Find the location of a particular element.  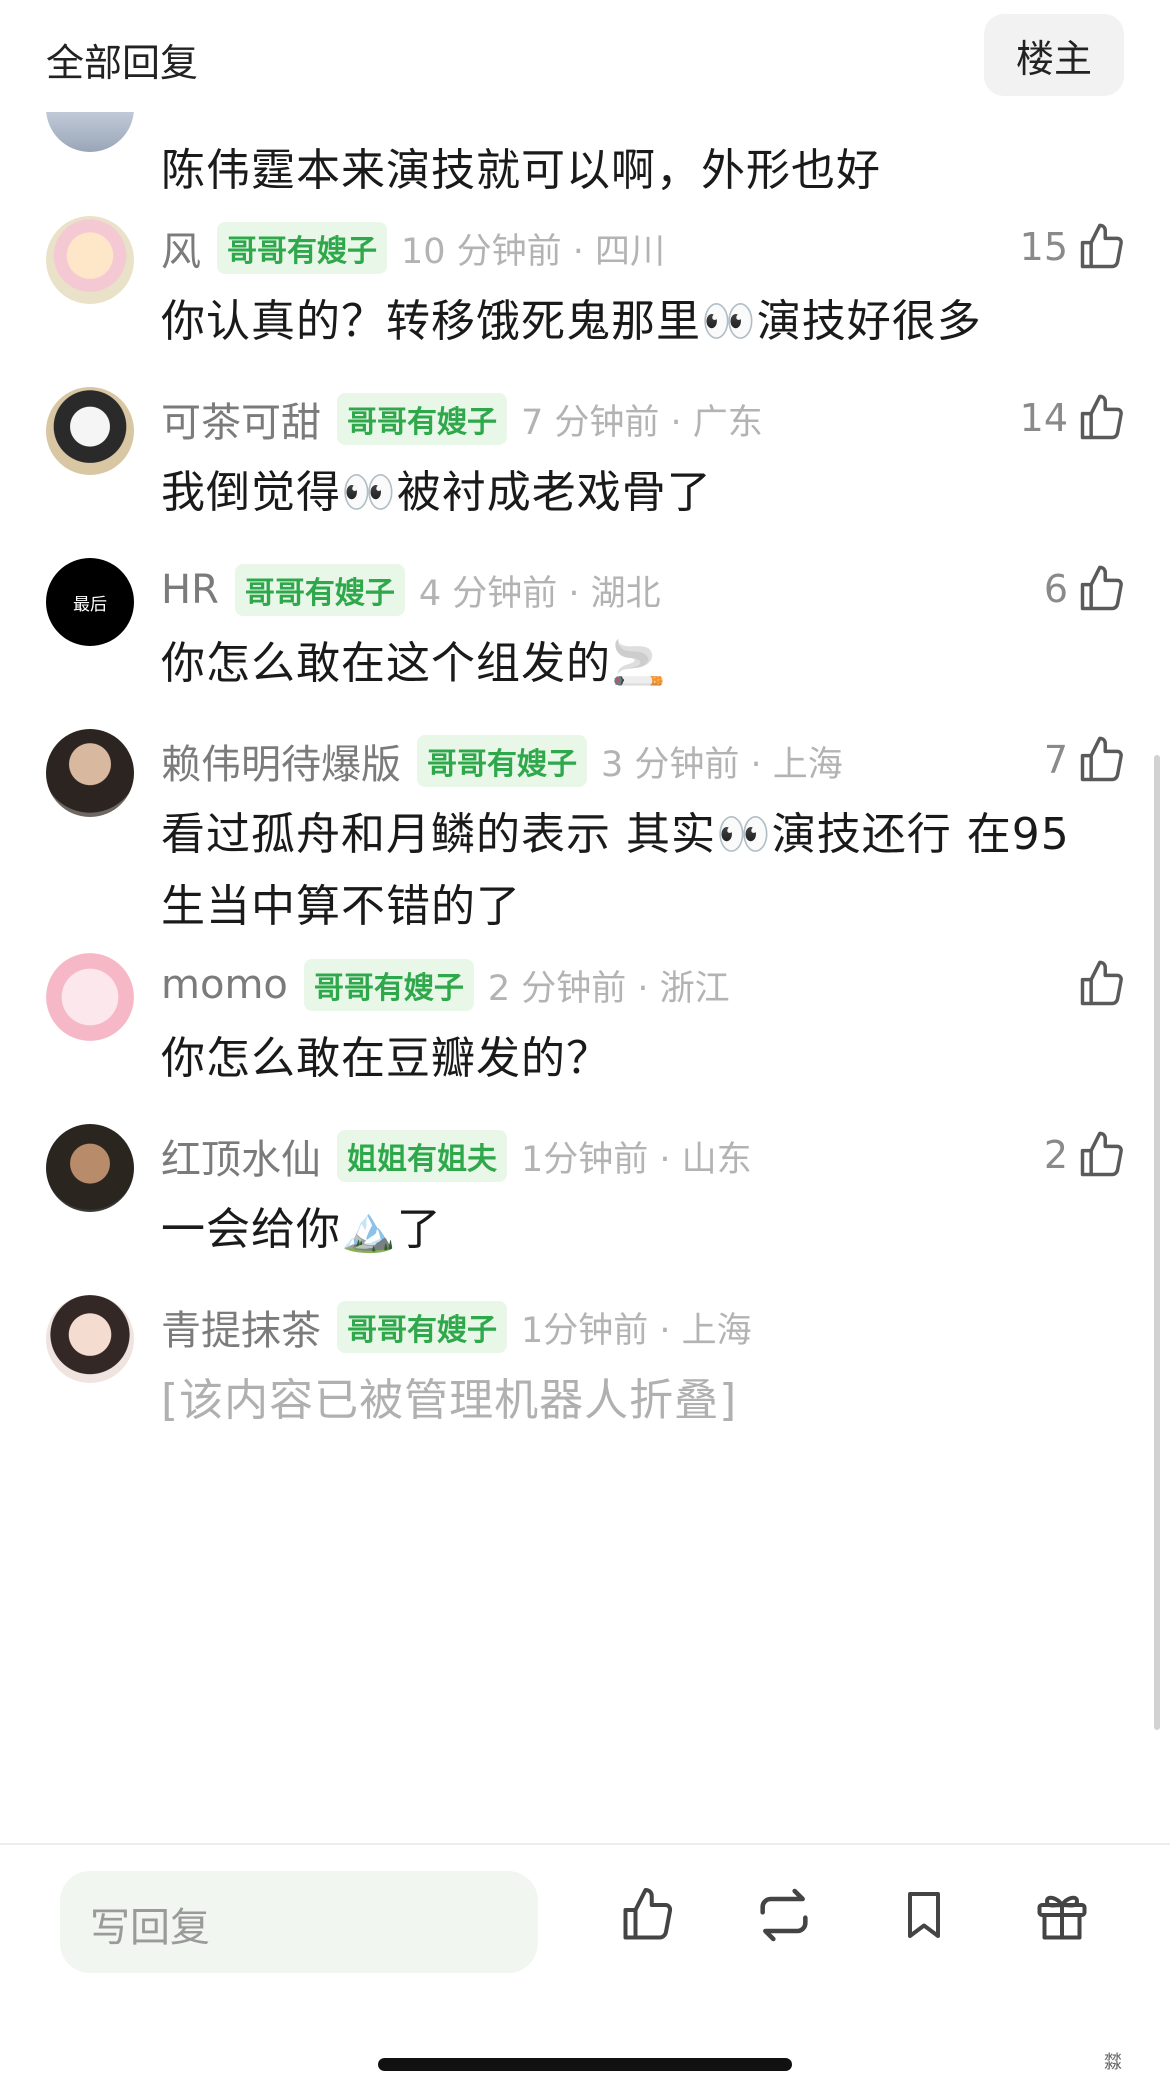

comment-meta: 3 分钟前 · 上海 is located at coordinates (722, 764).